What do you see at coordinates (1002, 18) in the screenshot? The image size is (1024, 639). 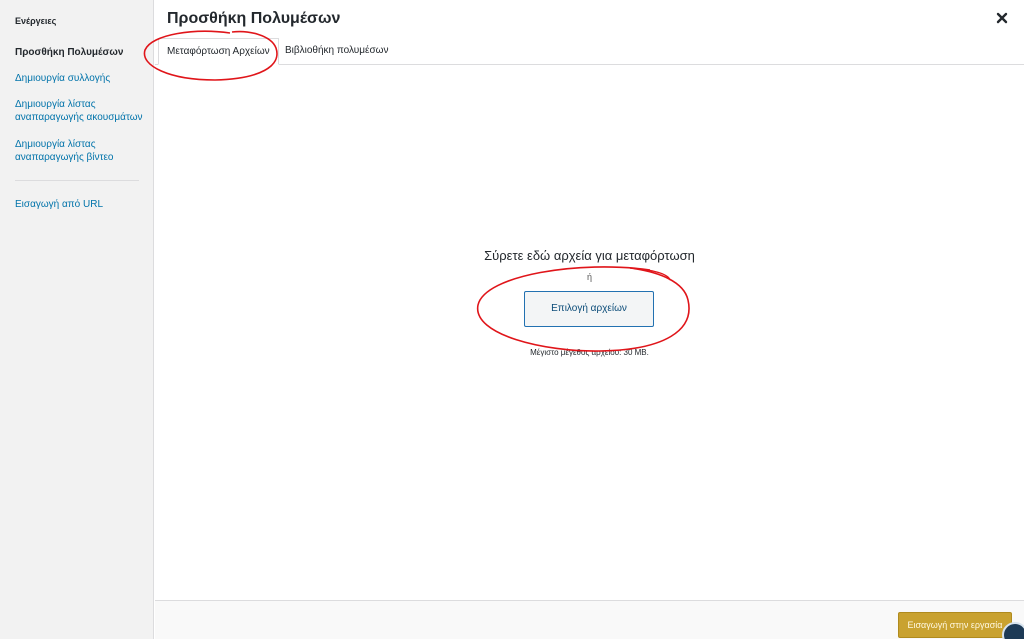 I see `close-icon` at bounding box center [1002, 18].